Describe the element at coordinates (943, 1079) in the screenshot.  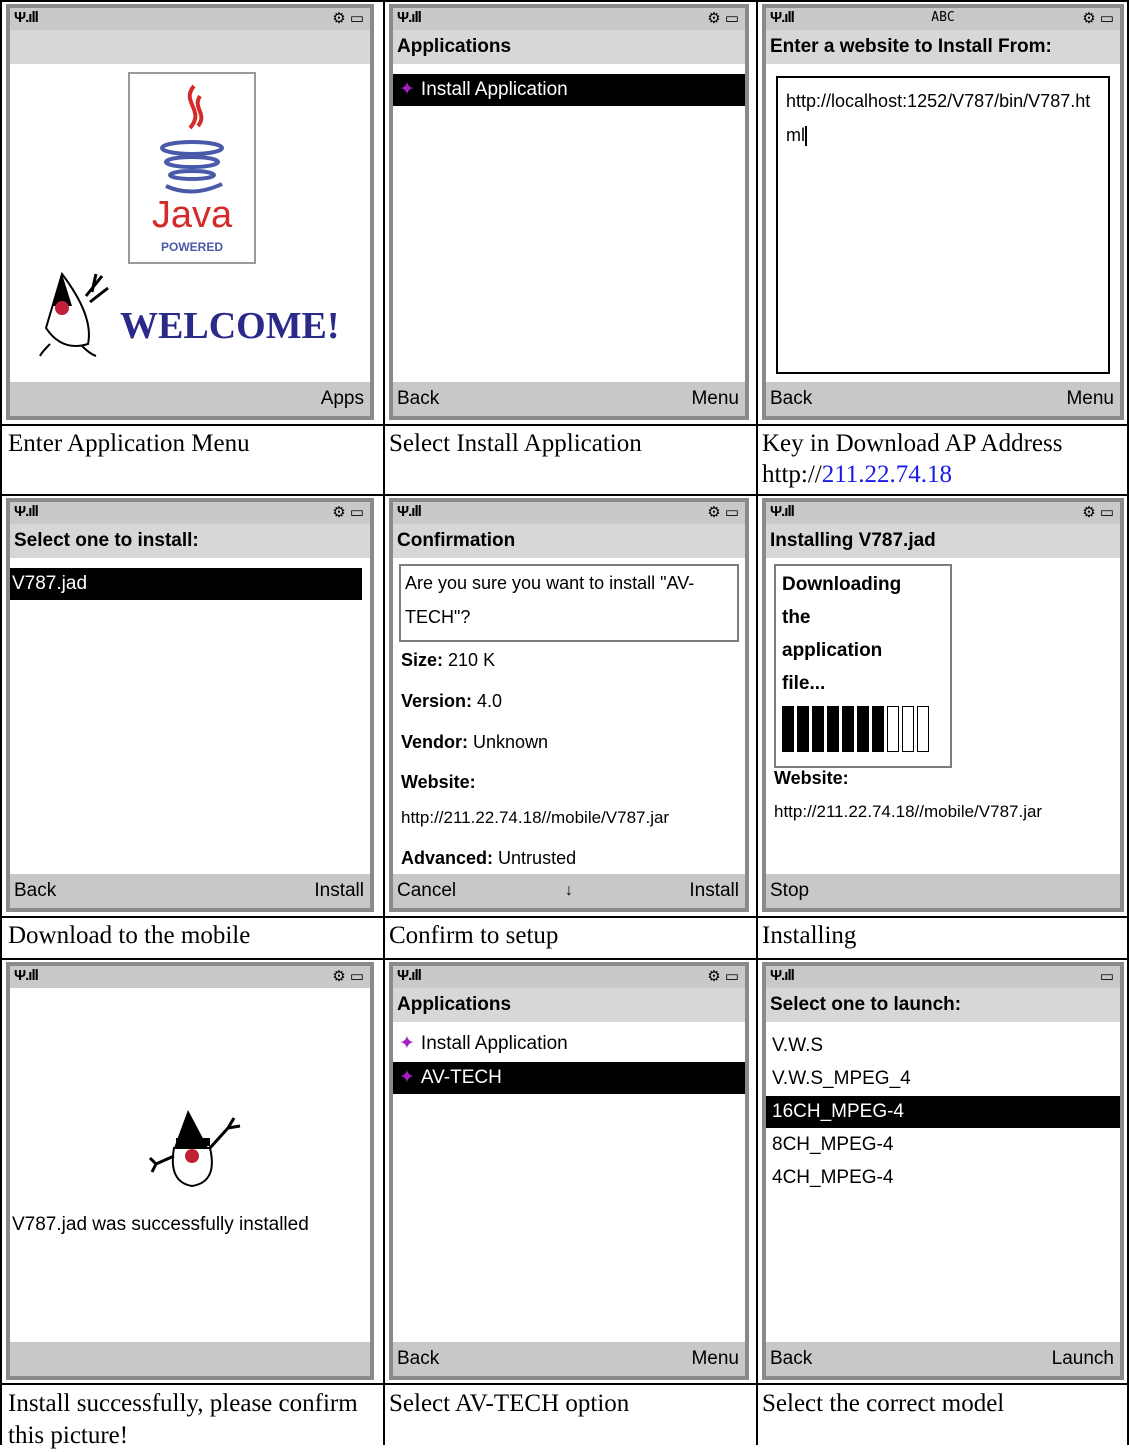
I see `list-item-model: V.W.S_MPEG_4` at that location.